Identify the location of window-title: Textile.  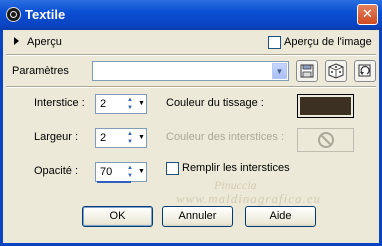
(45, 14).